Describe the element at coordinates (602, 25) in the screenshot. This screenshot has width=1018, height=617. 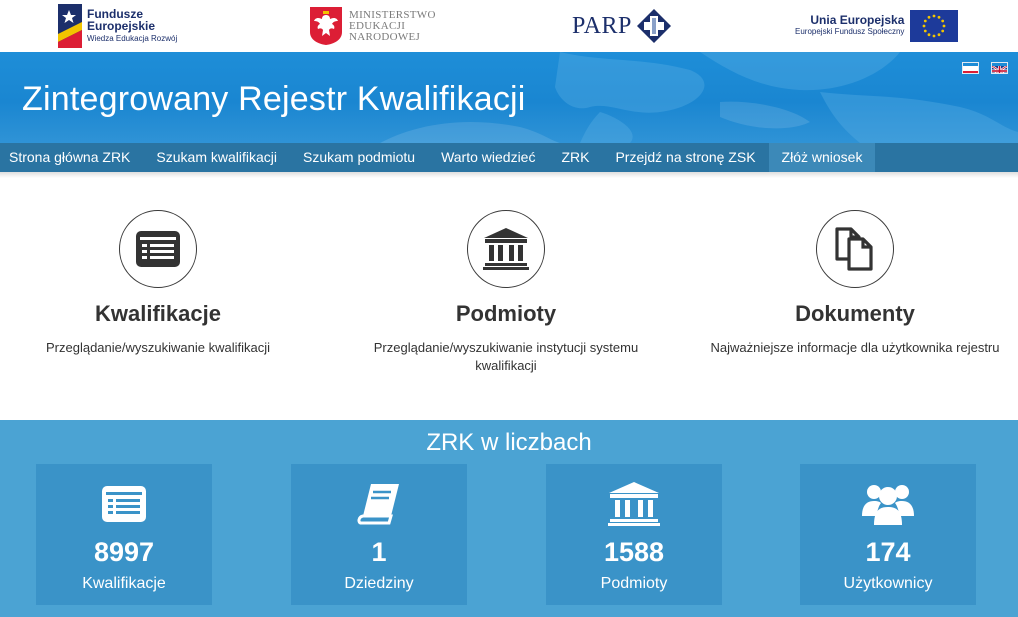
I see `parp-logo-text: PARP` at that location.